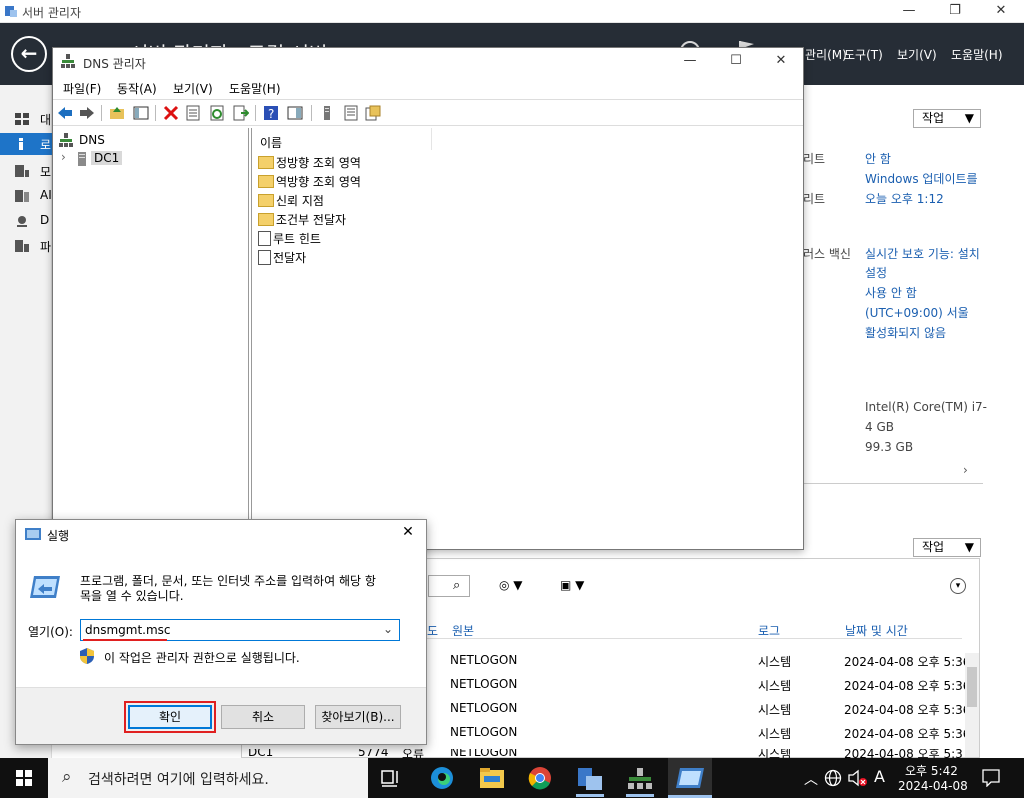  What do you see at coordinates (878, 158) in the screenshot?
I see `prop-value: 안 함` at bounding box center [878, 158].